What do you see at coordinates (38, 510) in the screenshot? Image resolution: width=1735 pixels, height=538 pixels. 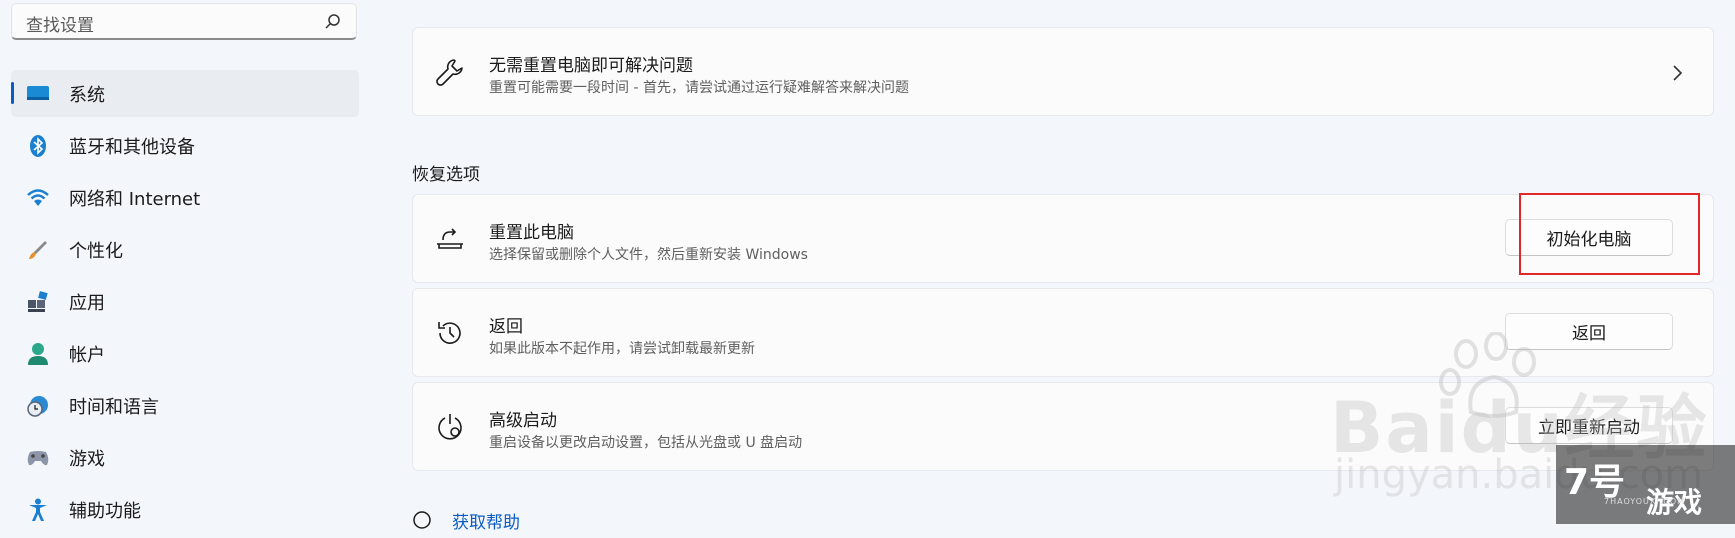 I see `accessibility-icon` at bounding box center [38, 510].